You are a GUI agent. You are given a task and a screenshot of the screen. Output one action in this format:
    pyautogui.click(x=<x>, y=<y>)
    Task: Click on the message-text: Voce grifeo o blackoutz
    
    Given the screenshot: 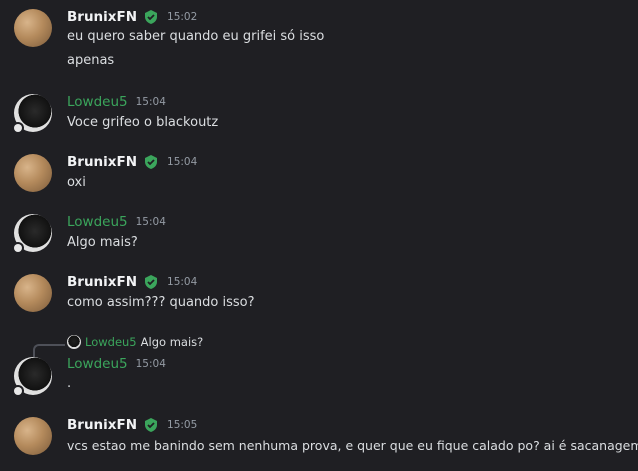 What is the action you would take?
    pyautogui.click(x=143, y=122)
    